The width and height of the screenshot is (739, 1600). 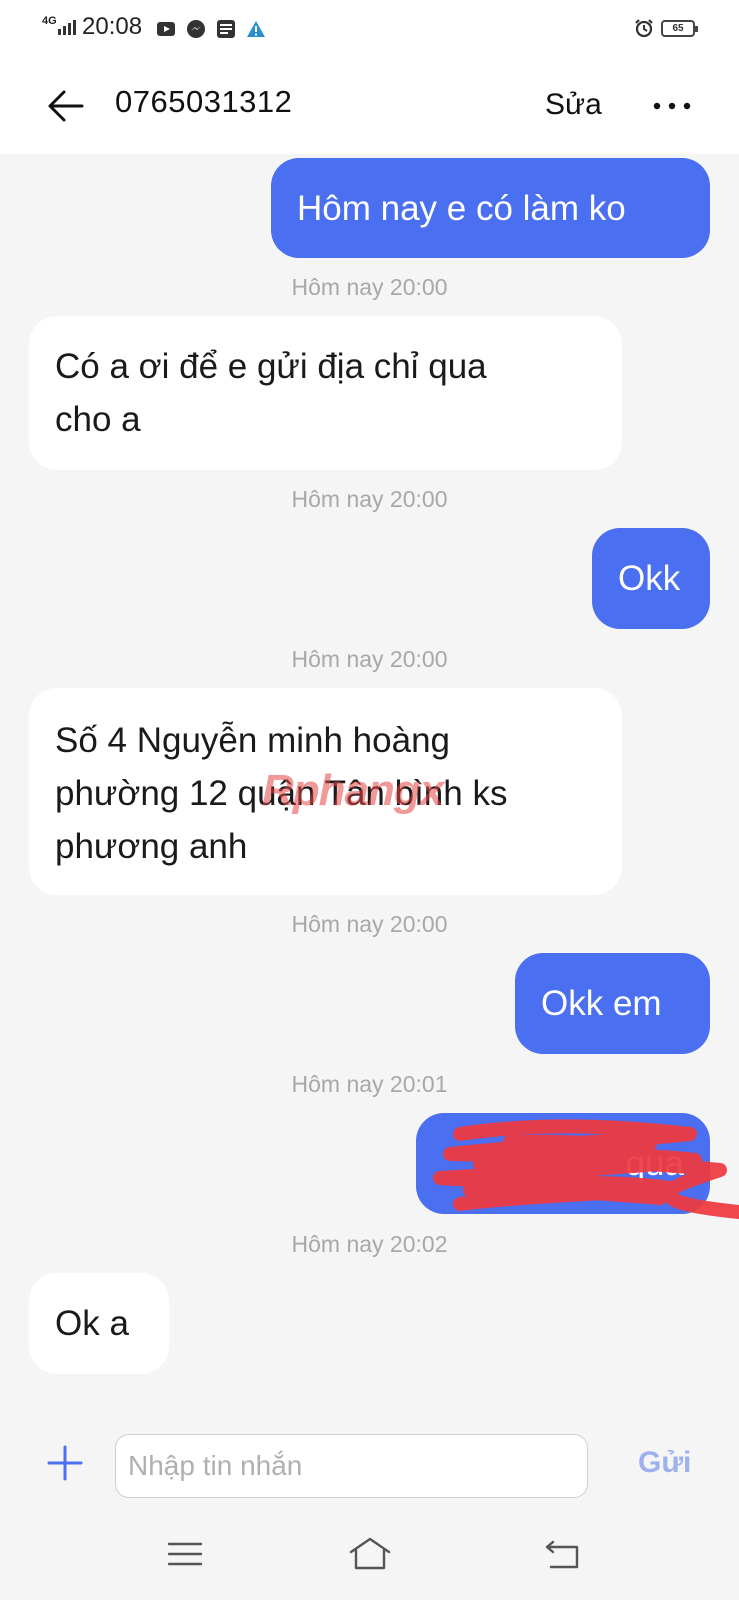 What do you see at coordinates (664, 1463) in the screenshot?
I see `send-button: Gửi` at bounding box center [664, 1463].